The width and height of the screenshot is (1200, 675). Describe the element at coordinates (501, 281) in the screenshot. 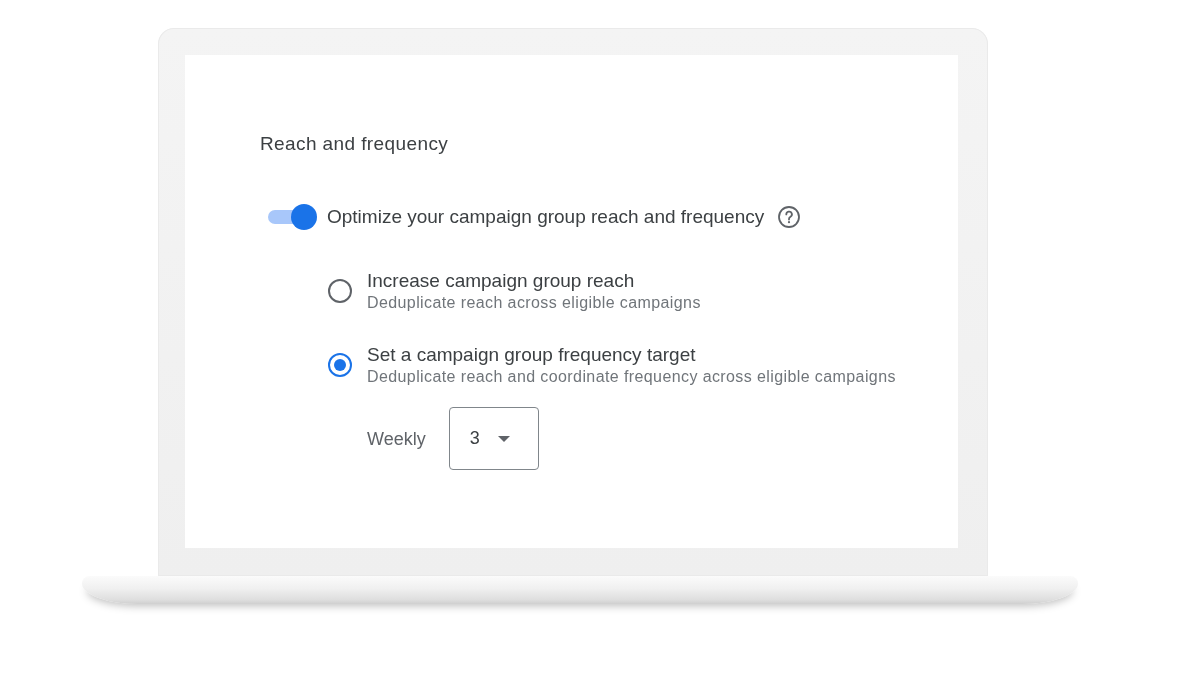

I see `option-title: Increase campaign group reach` at that location.